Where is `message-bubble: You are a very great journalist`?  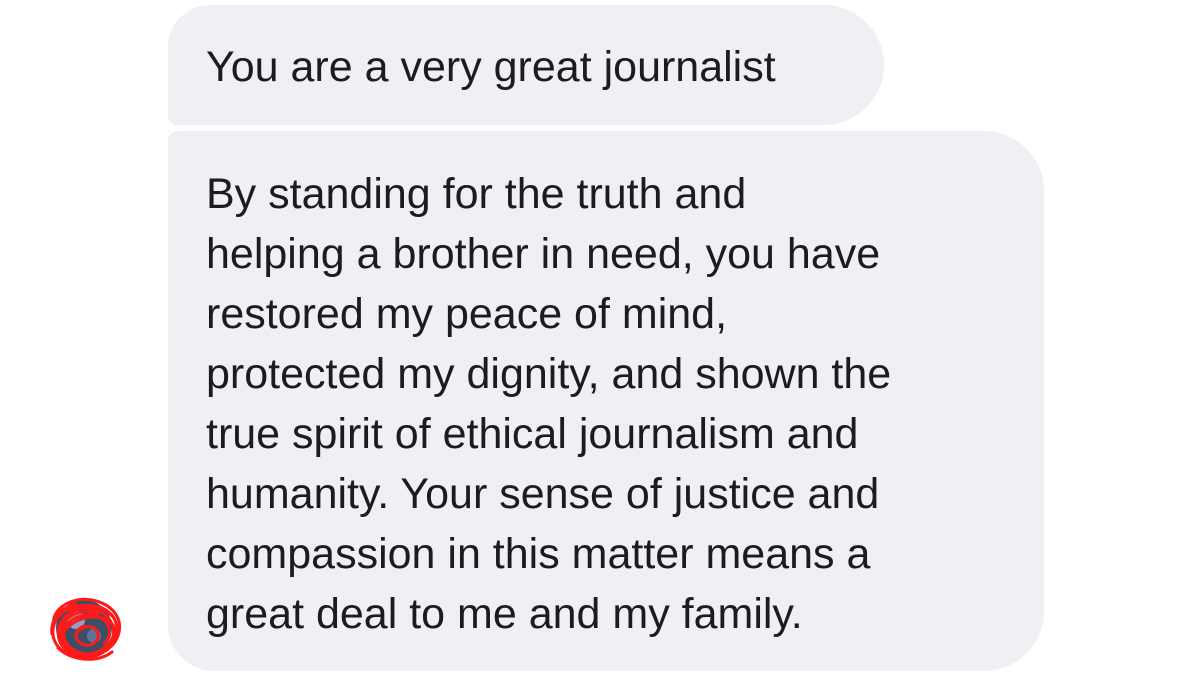 message-bubble: You are a very great journalist is located at coordinates (526, 65).